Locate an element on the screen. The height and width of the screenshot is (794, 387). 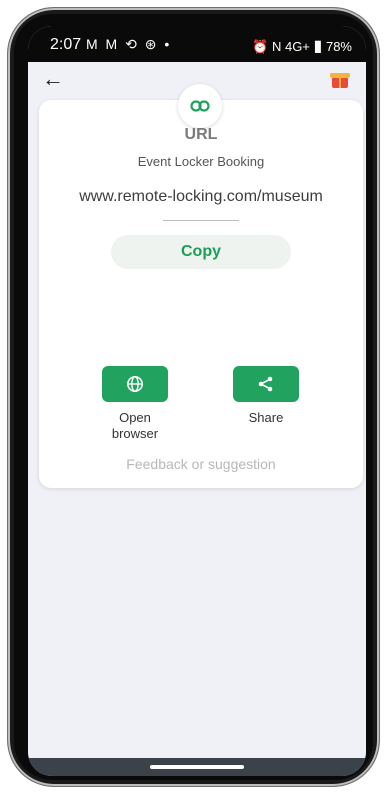
link-badge is located at coordinates (200, 106).